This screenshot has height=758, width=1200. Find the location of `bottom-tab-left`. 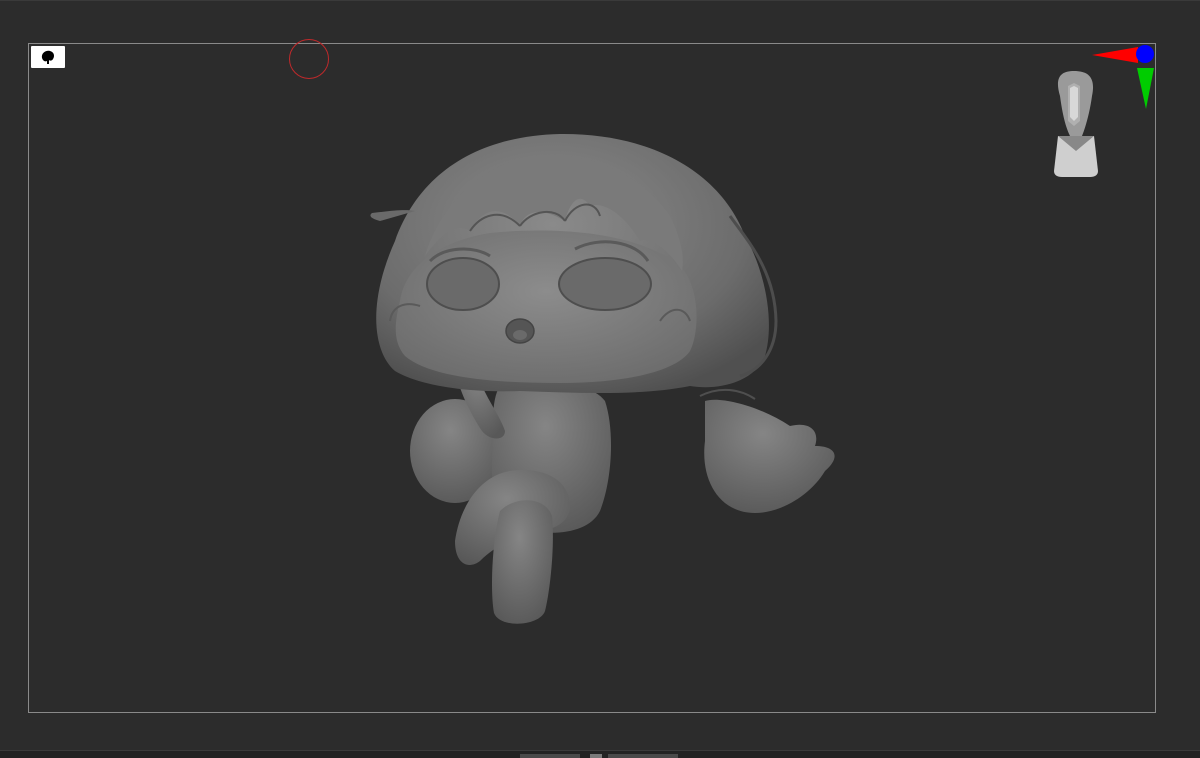

bottom-tab-left is located at coordinates (550, 756).